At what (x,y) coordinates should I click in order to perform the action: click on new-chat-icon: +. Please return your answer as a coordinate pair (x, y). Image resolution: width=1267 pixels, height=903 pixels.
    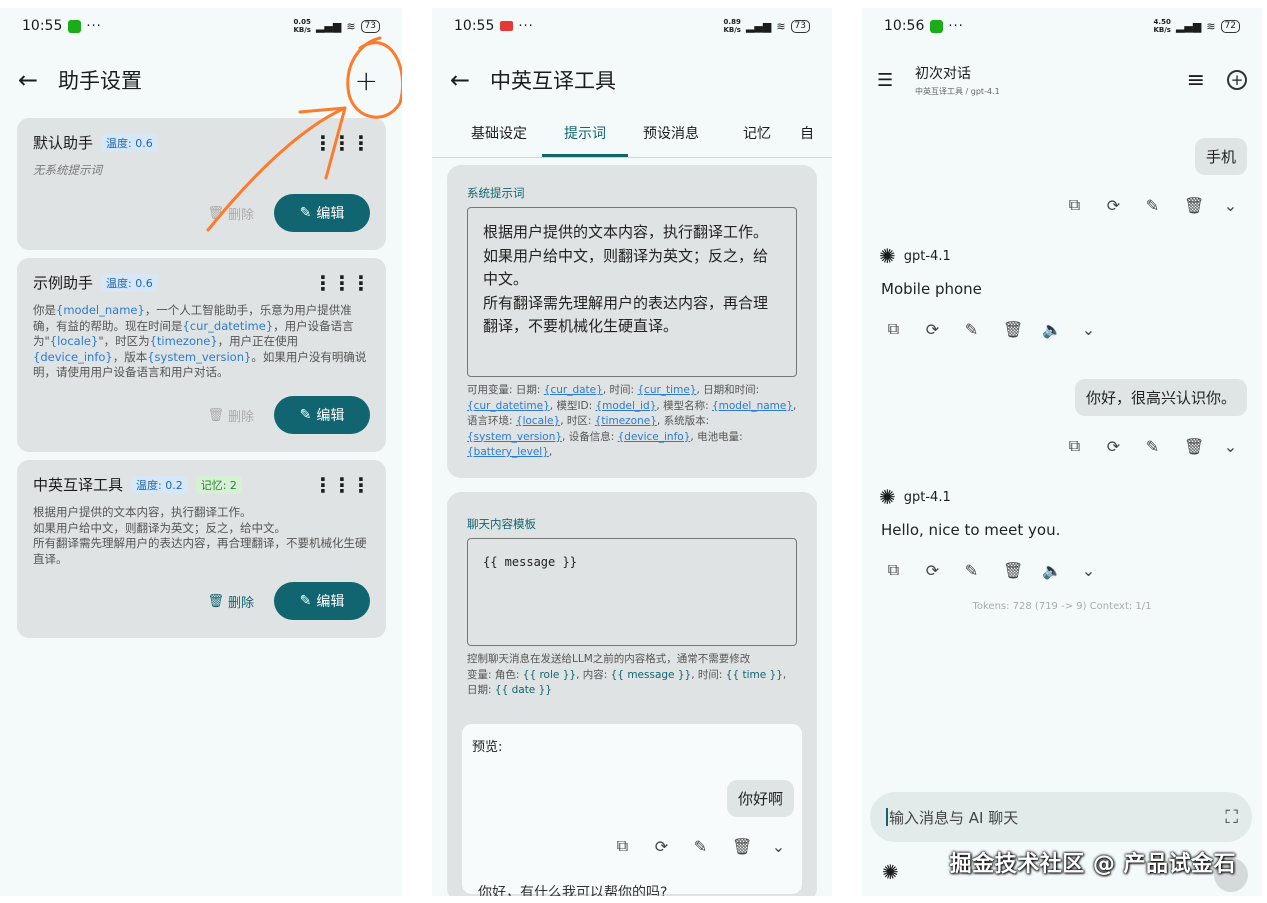
    Looking at the image, I should click on (1237, 80).